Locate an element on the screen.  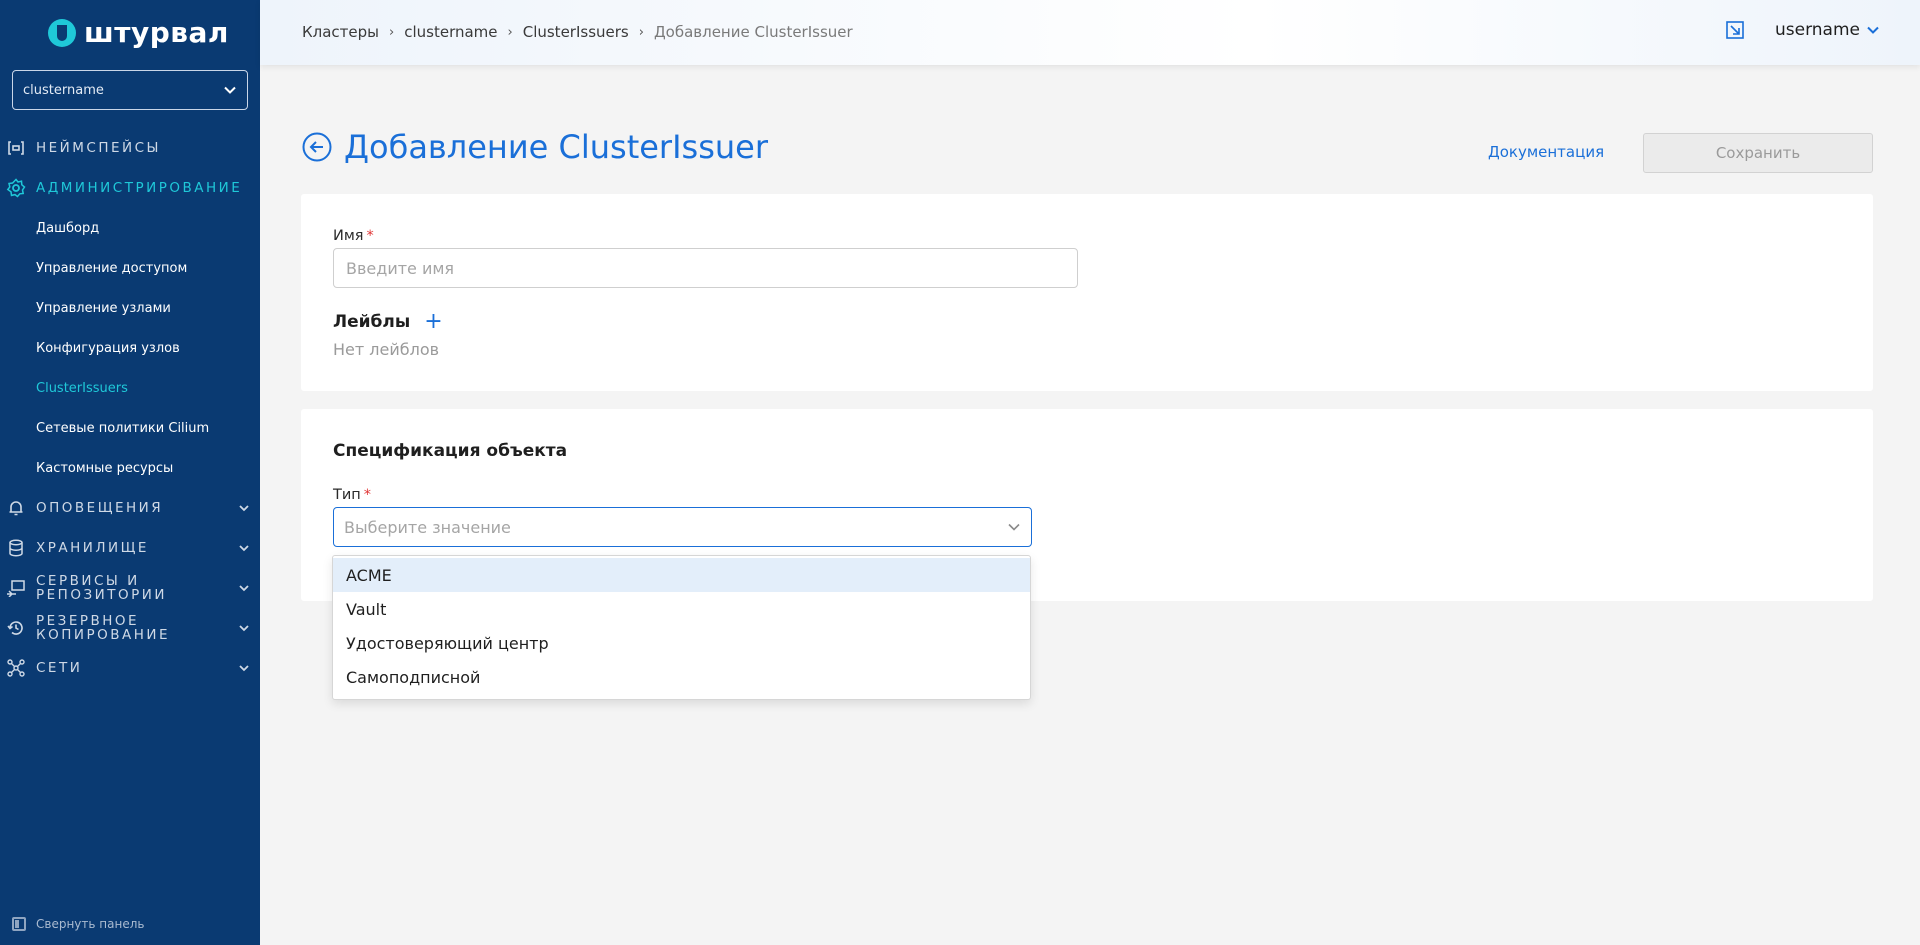
nav-section-services: Сервисы и репозитории is located at coordinates (130, 588).